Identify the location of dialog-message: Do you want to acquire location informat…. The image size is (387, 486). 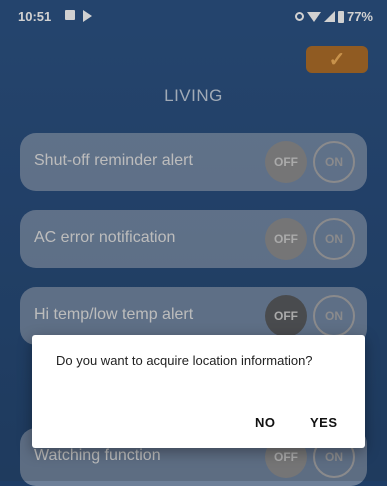
(184, 360).